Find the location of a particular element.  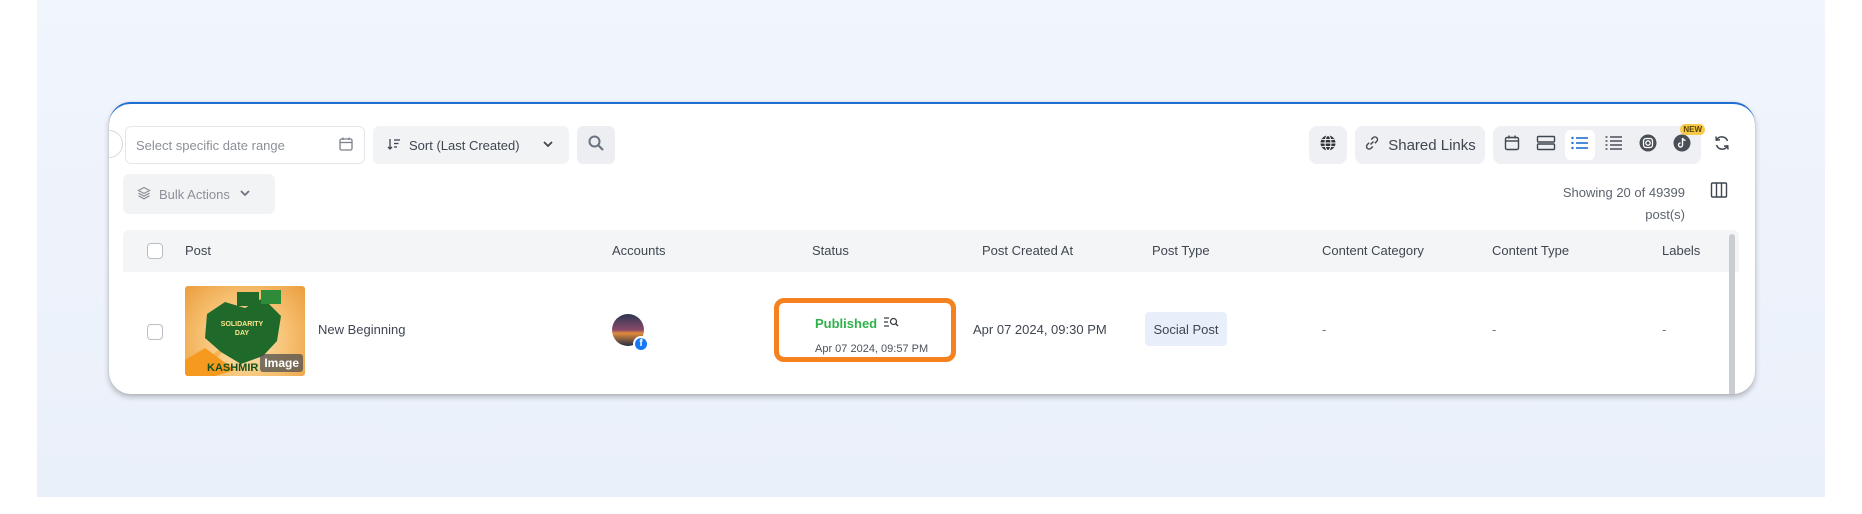

date-range-input: Select specific date range is located at coordinates (245, 145).